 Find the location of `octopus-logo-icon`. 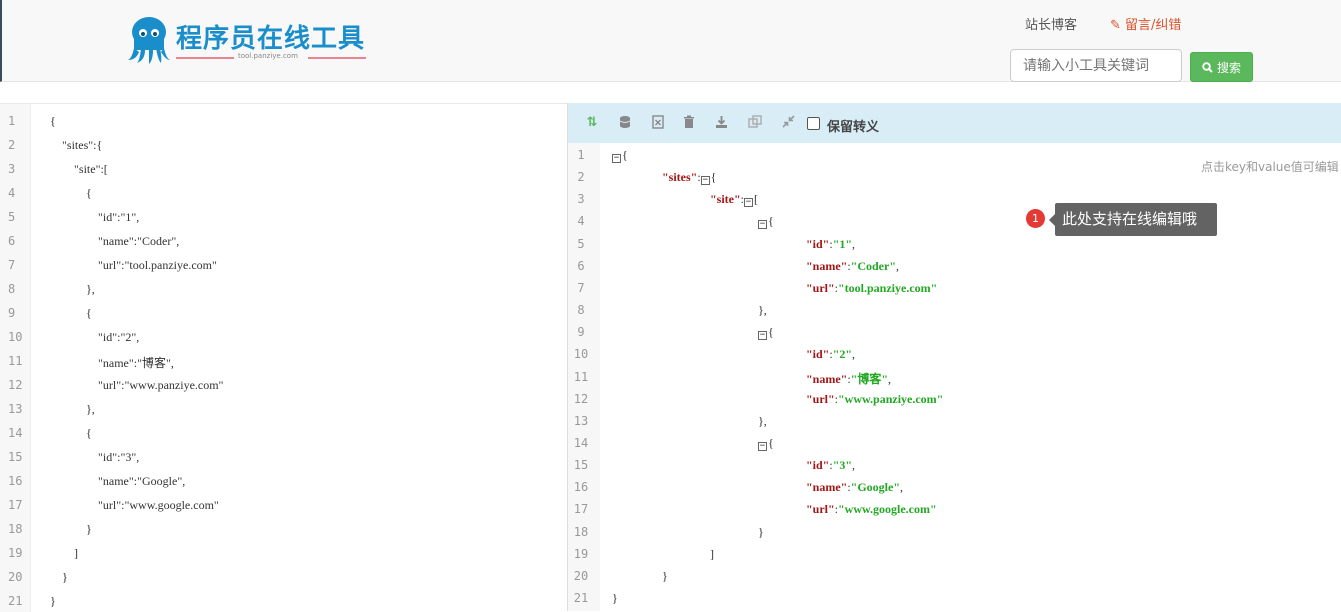

octopus-logo-icon is located at coordinates (149, 40).